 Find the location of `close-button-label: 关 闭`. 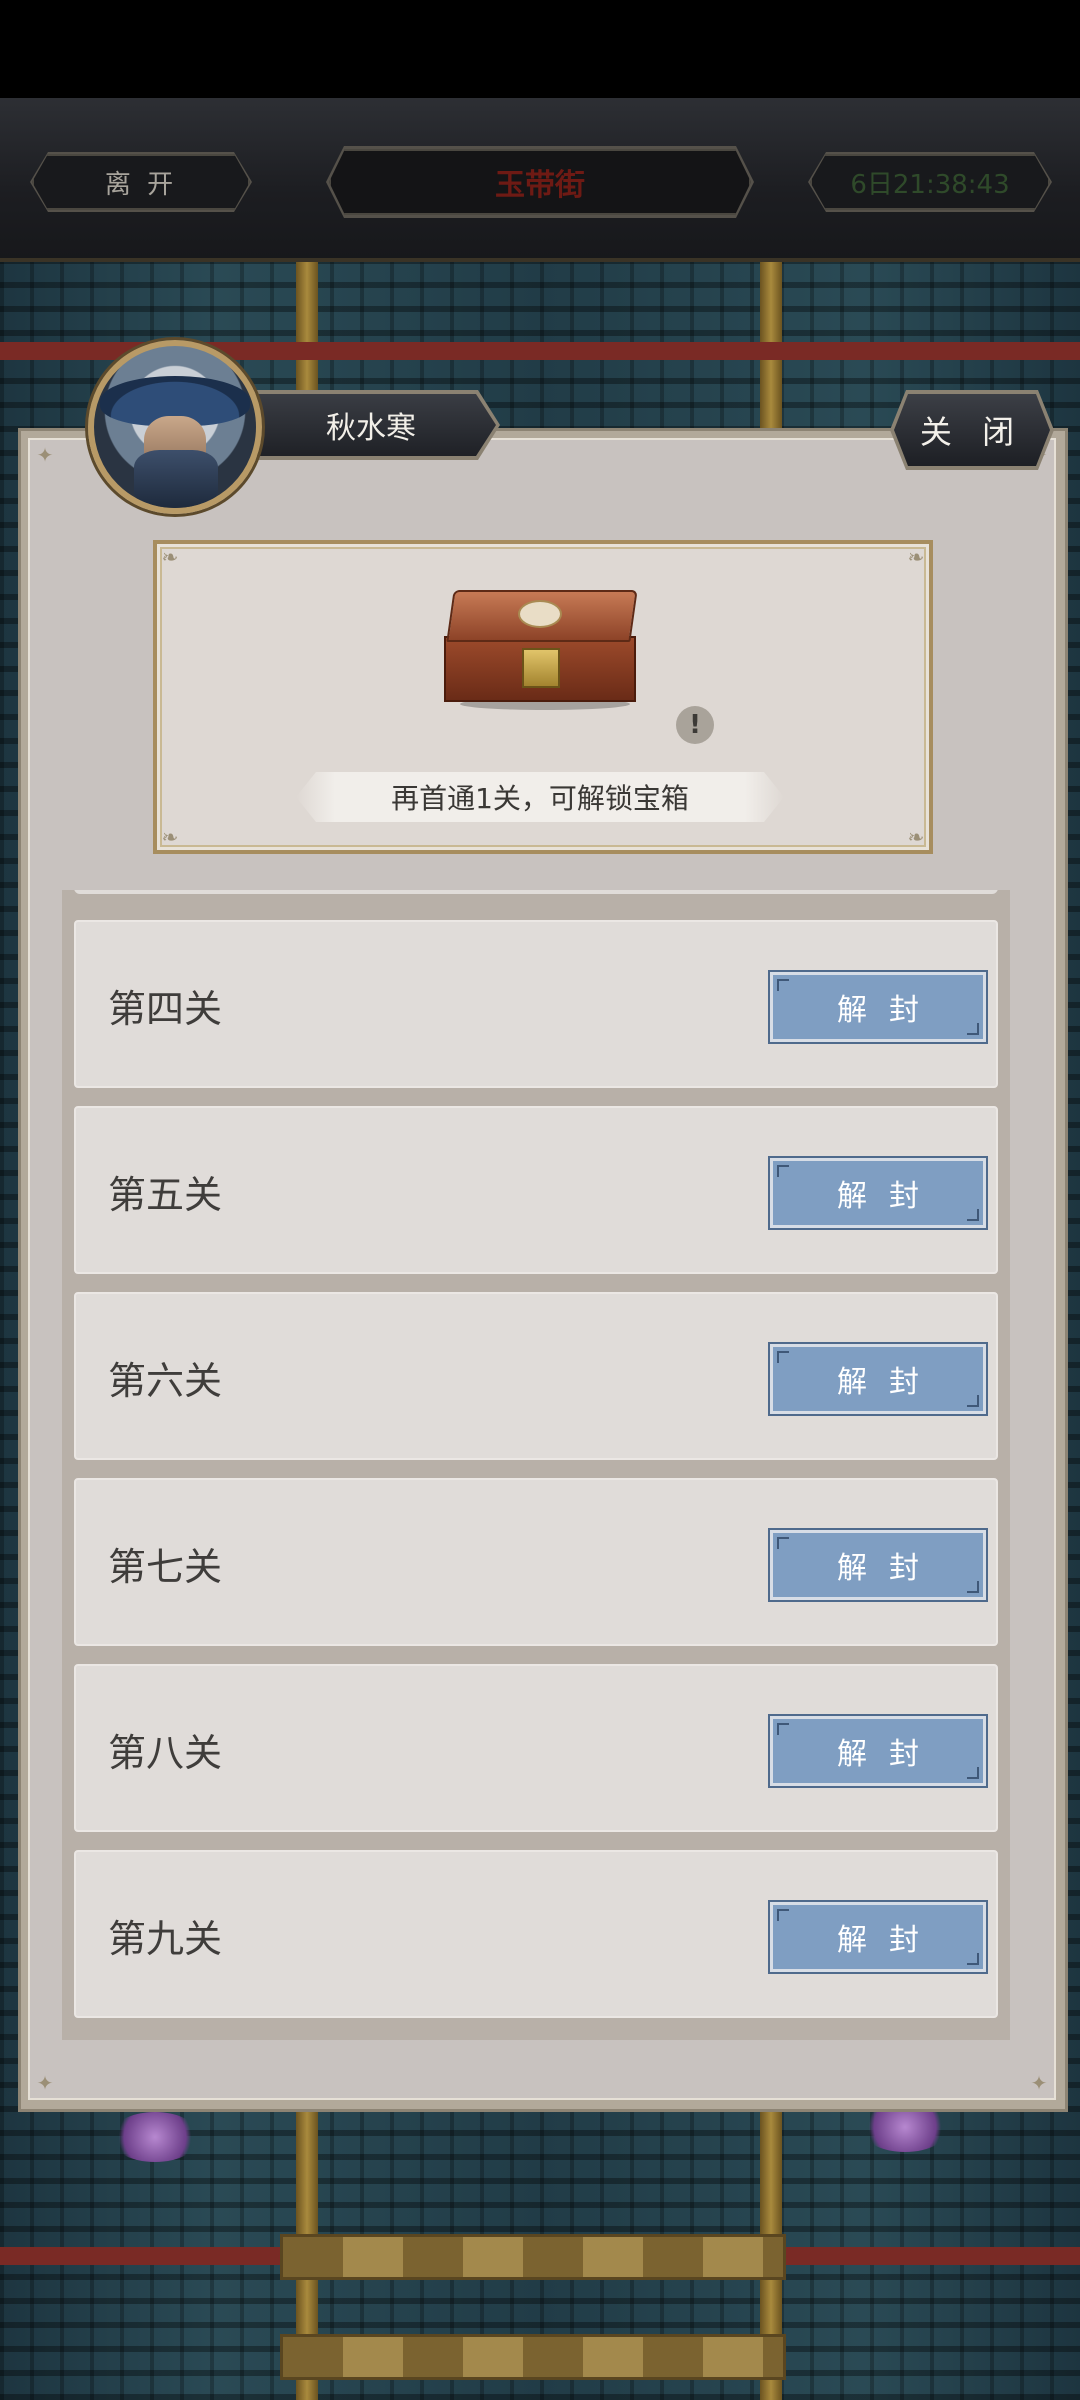

close-button-label: 关 闭 is located at coordinates (972, 432).